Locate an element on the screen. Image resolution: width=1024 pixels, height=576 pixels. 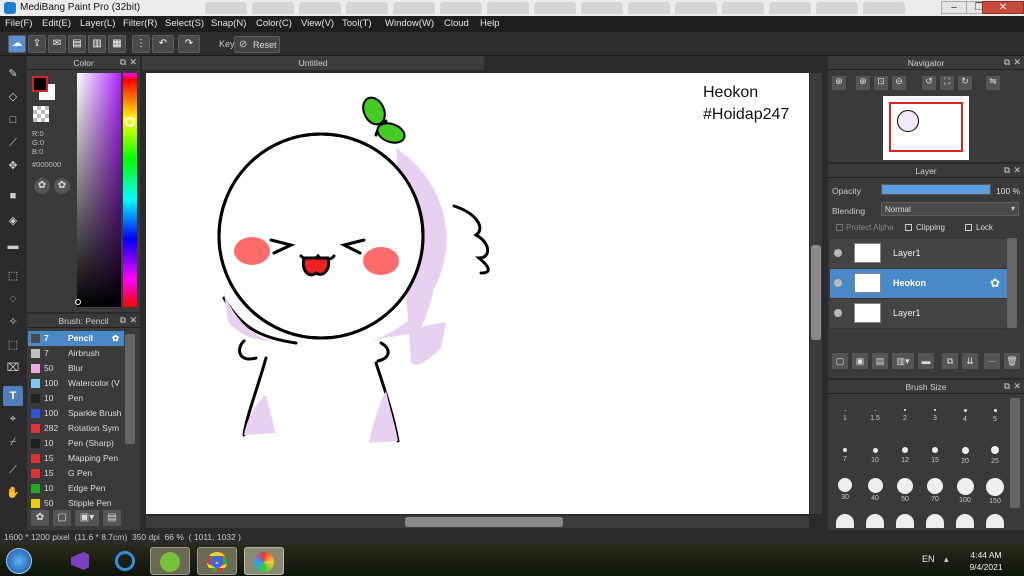
document-icon: ▥ is located at coordinates (97, 44).